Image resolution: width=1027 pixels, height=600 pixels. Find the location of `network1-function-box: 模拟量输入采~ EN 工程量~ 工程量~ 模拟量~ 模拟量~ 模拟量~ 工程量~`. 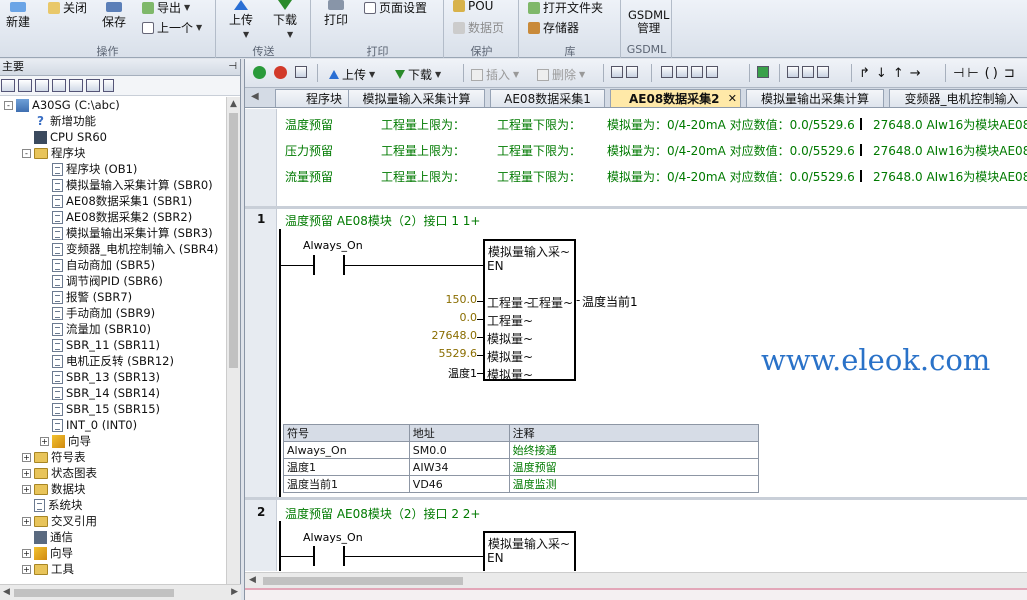

network1-function-box: 模拟量输入采~ EN 工程量~ 工程量~ 模拟量~ 模拟量~ 模拟量~ 工程量~ is located at coordinates (529, 310).